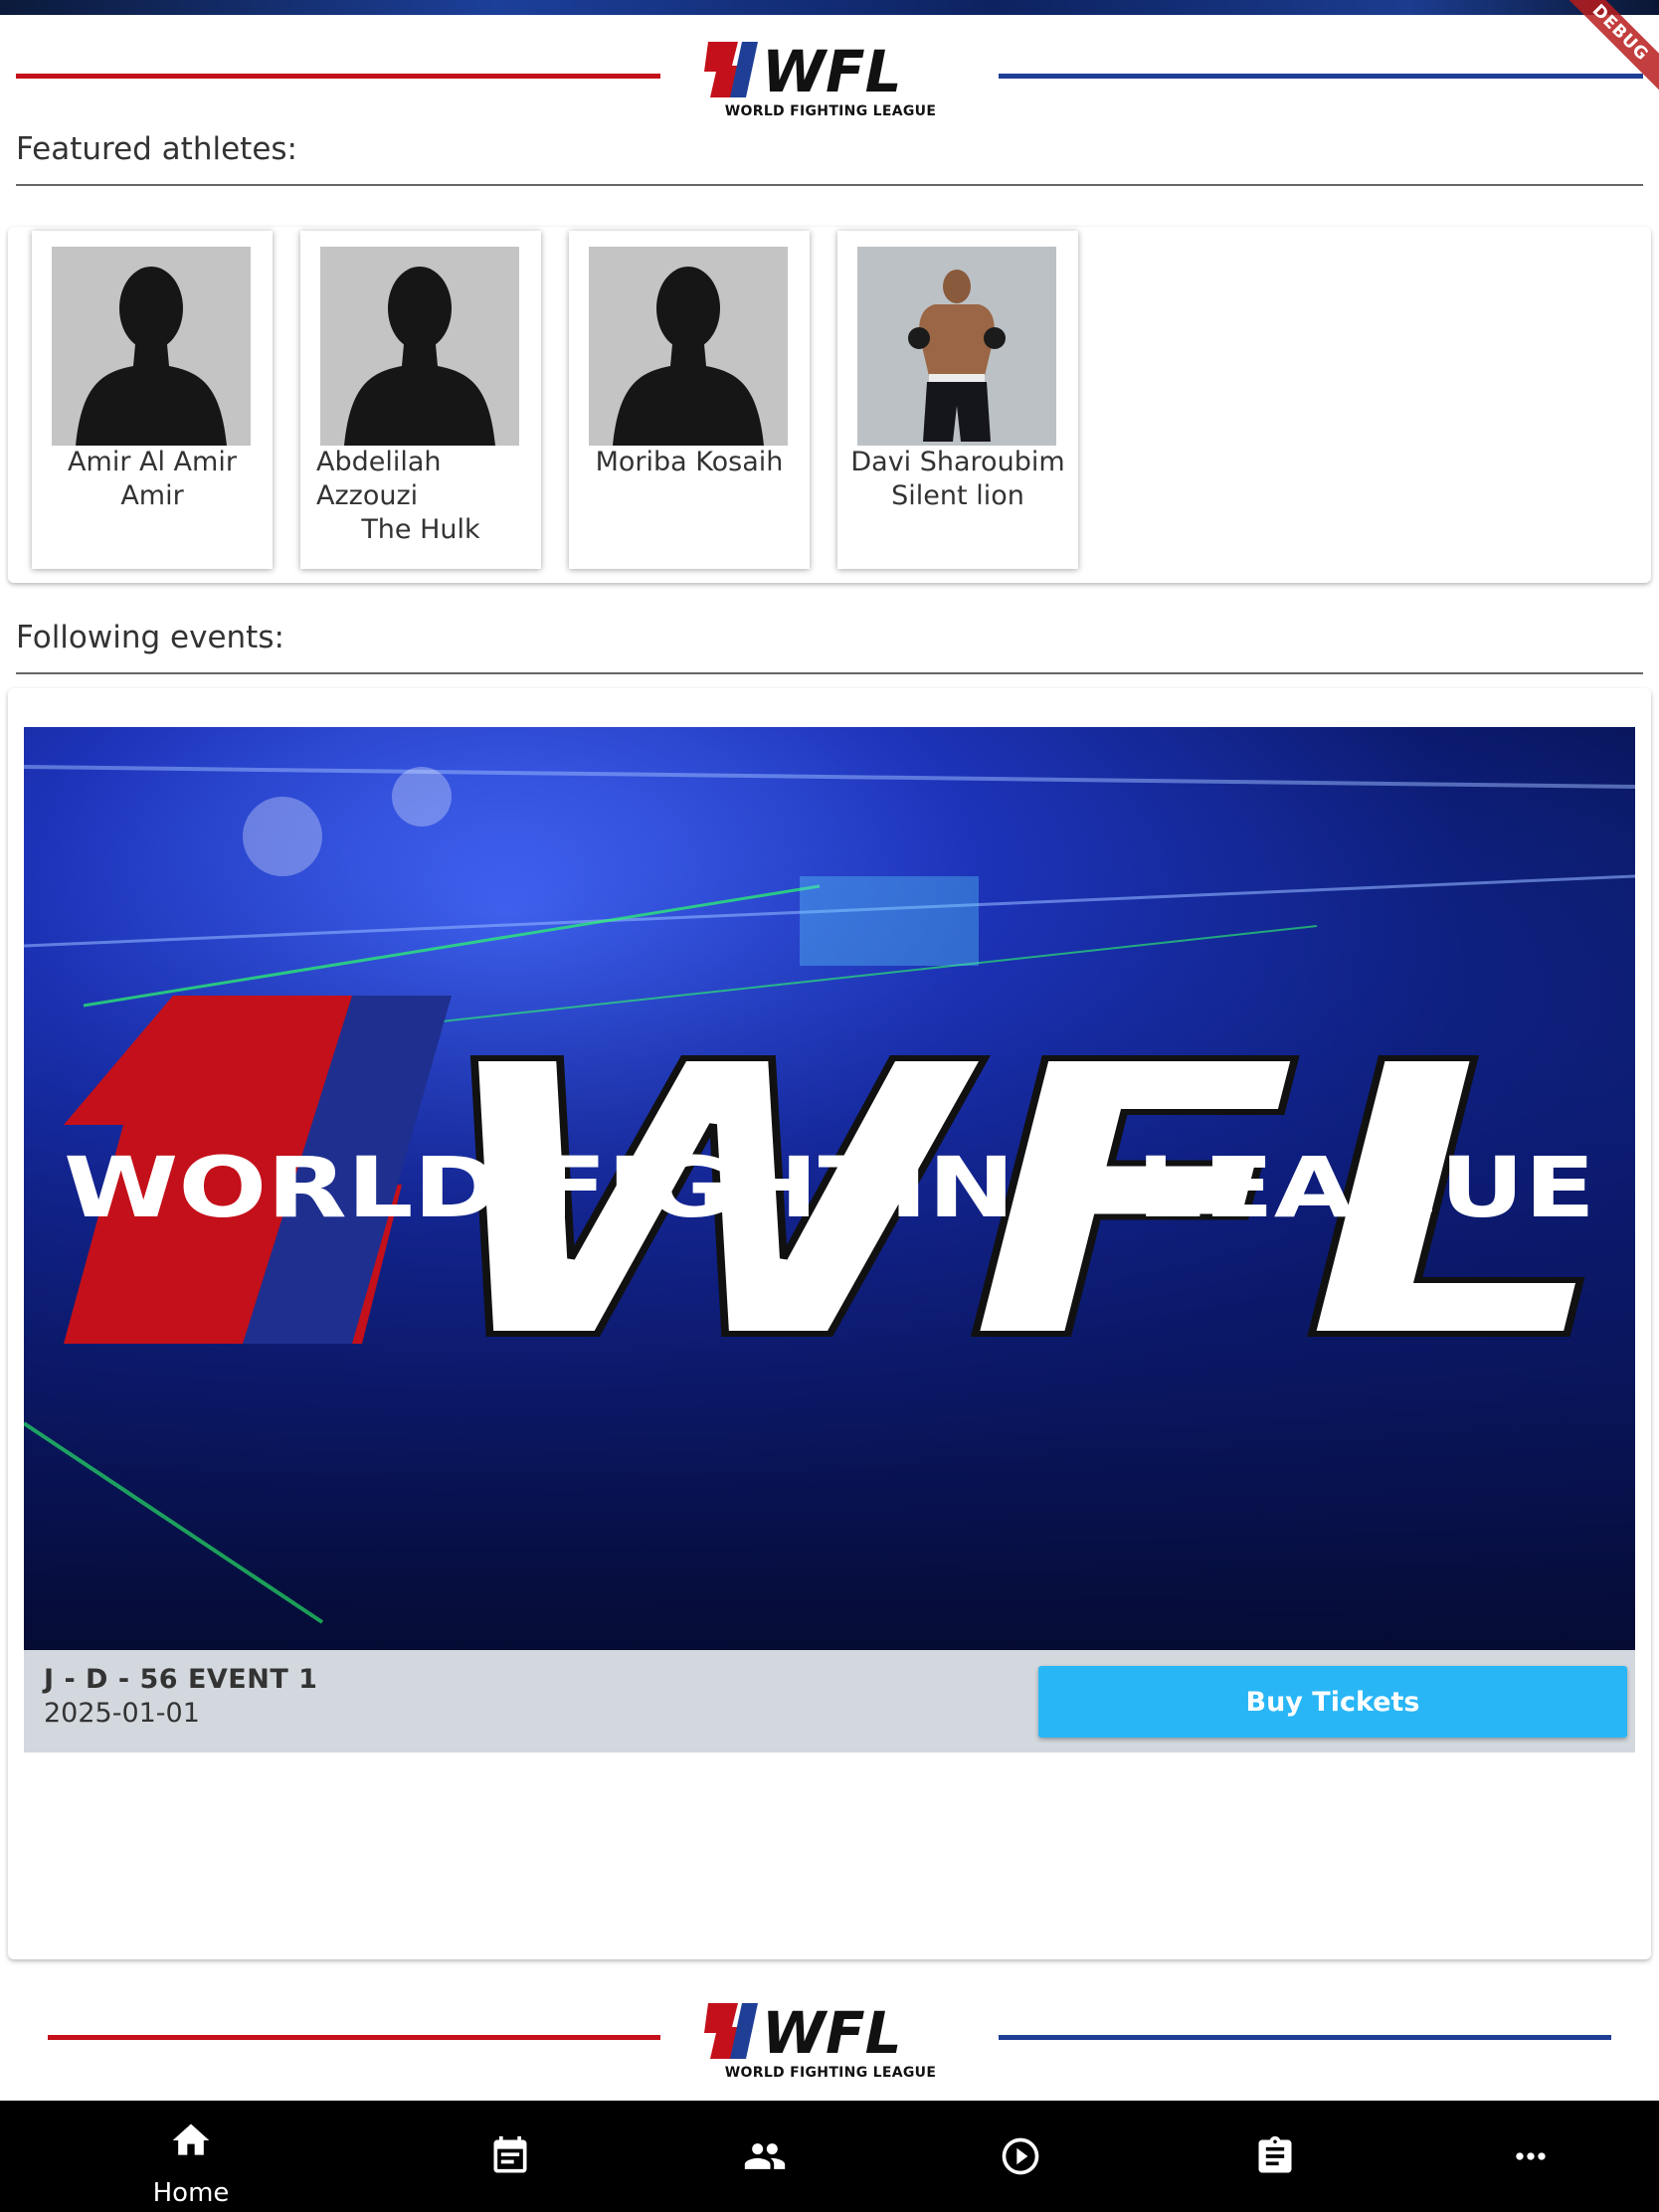 Image resolution: width=1659 pixels, height=2212 pixels. I want to click on athlete-name-block: Abdelilah Azzouzi, so click(399, 479).